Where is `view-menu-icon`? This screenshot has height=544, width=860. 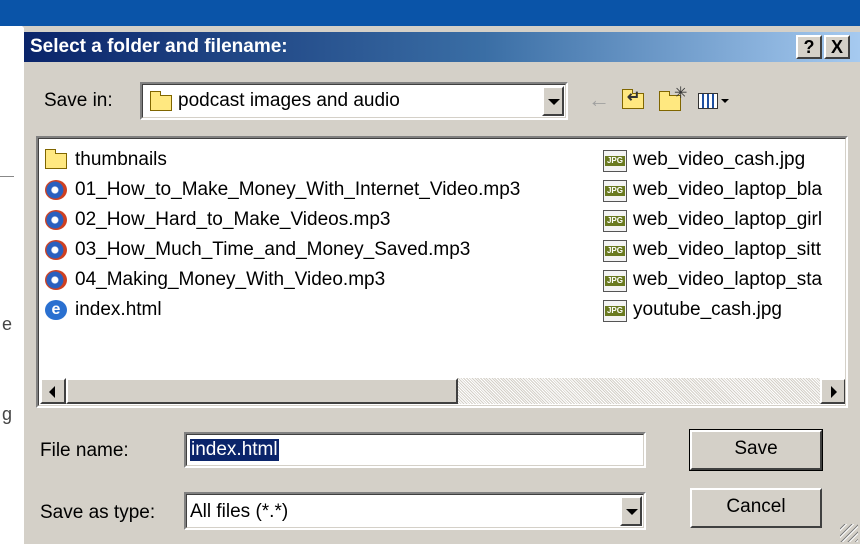
view-menu-icon is located at coordinates (714, 100).